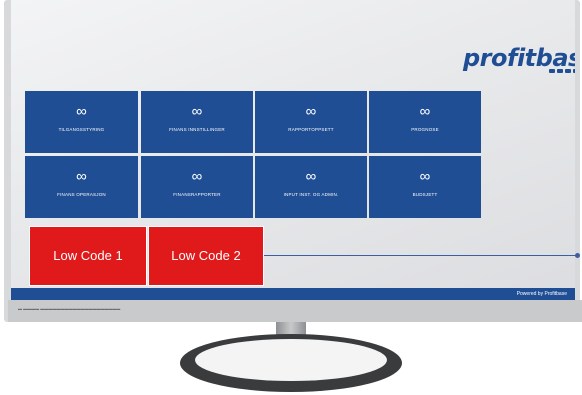 The height and width of the screenshot is (395, 582). What do you see at coordinates (562, 71) in the screenshot?
I see `logo-dots` at bounding box center [562, 71].